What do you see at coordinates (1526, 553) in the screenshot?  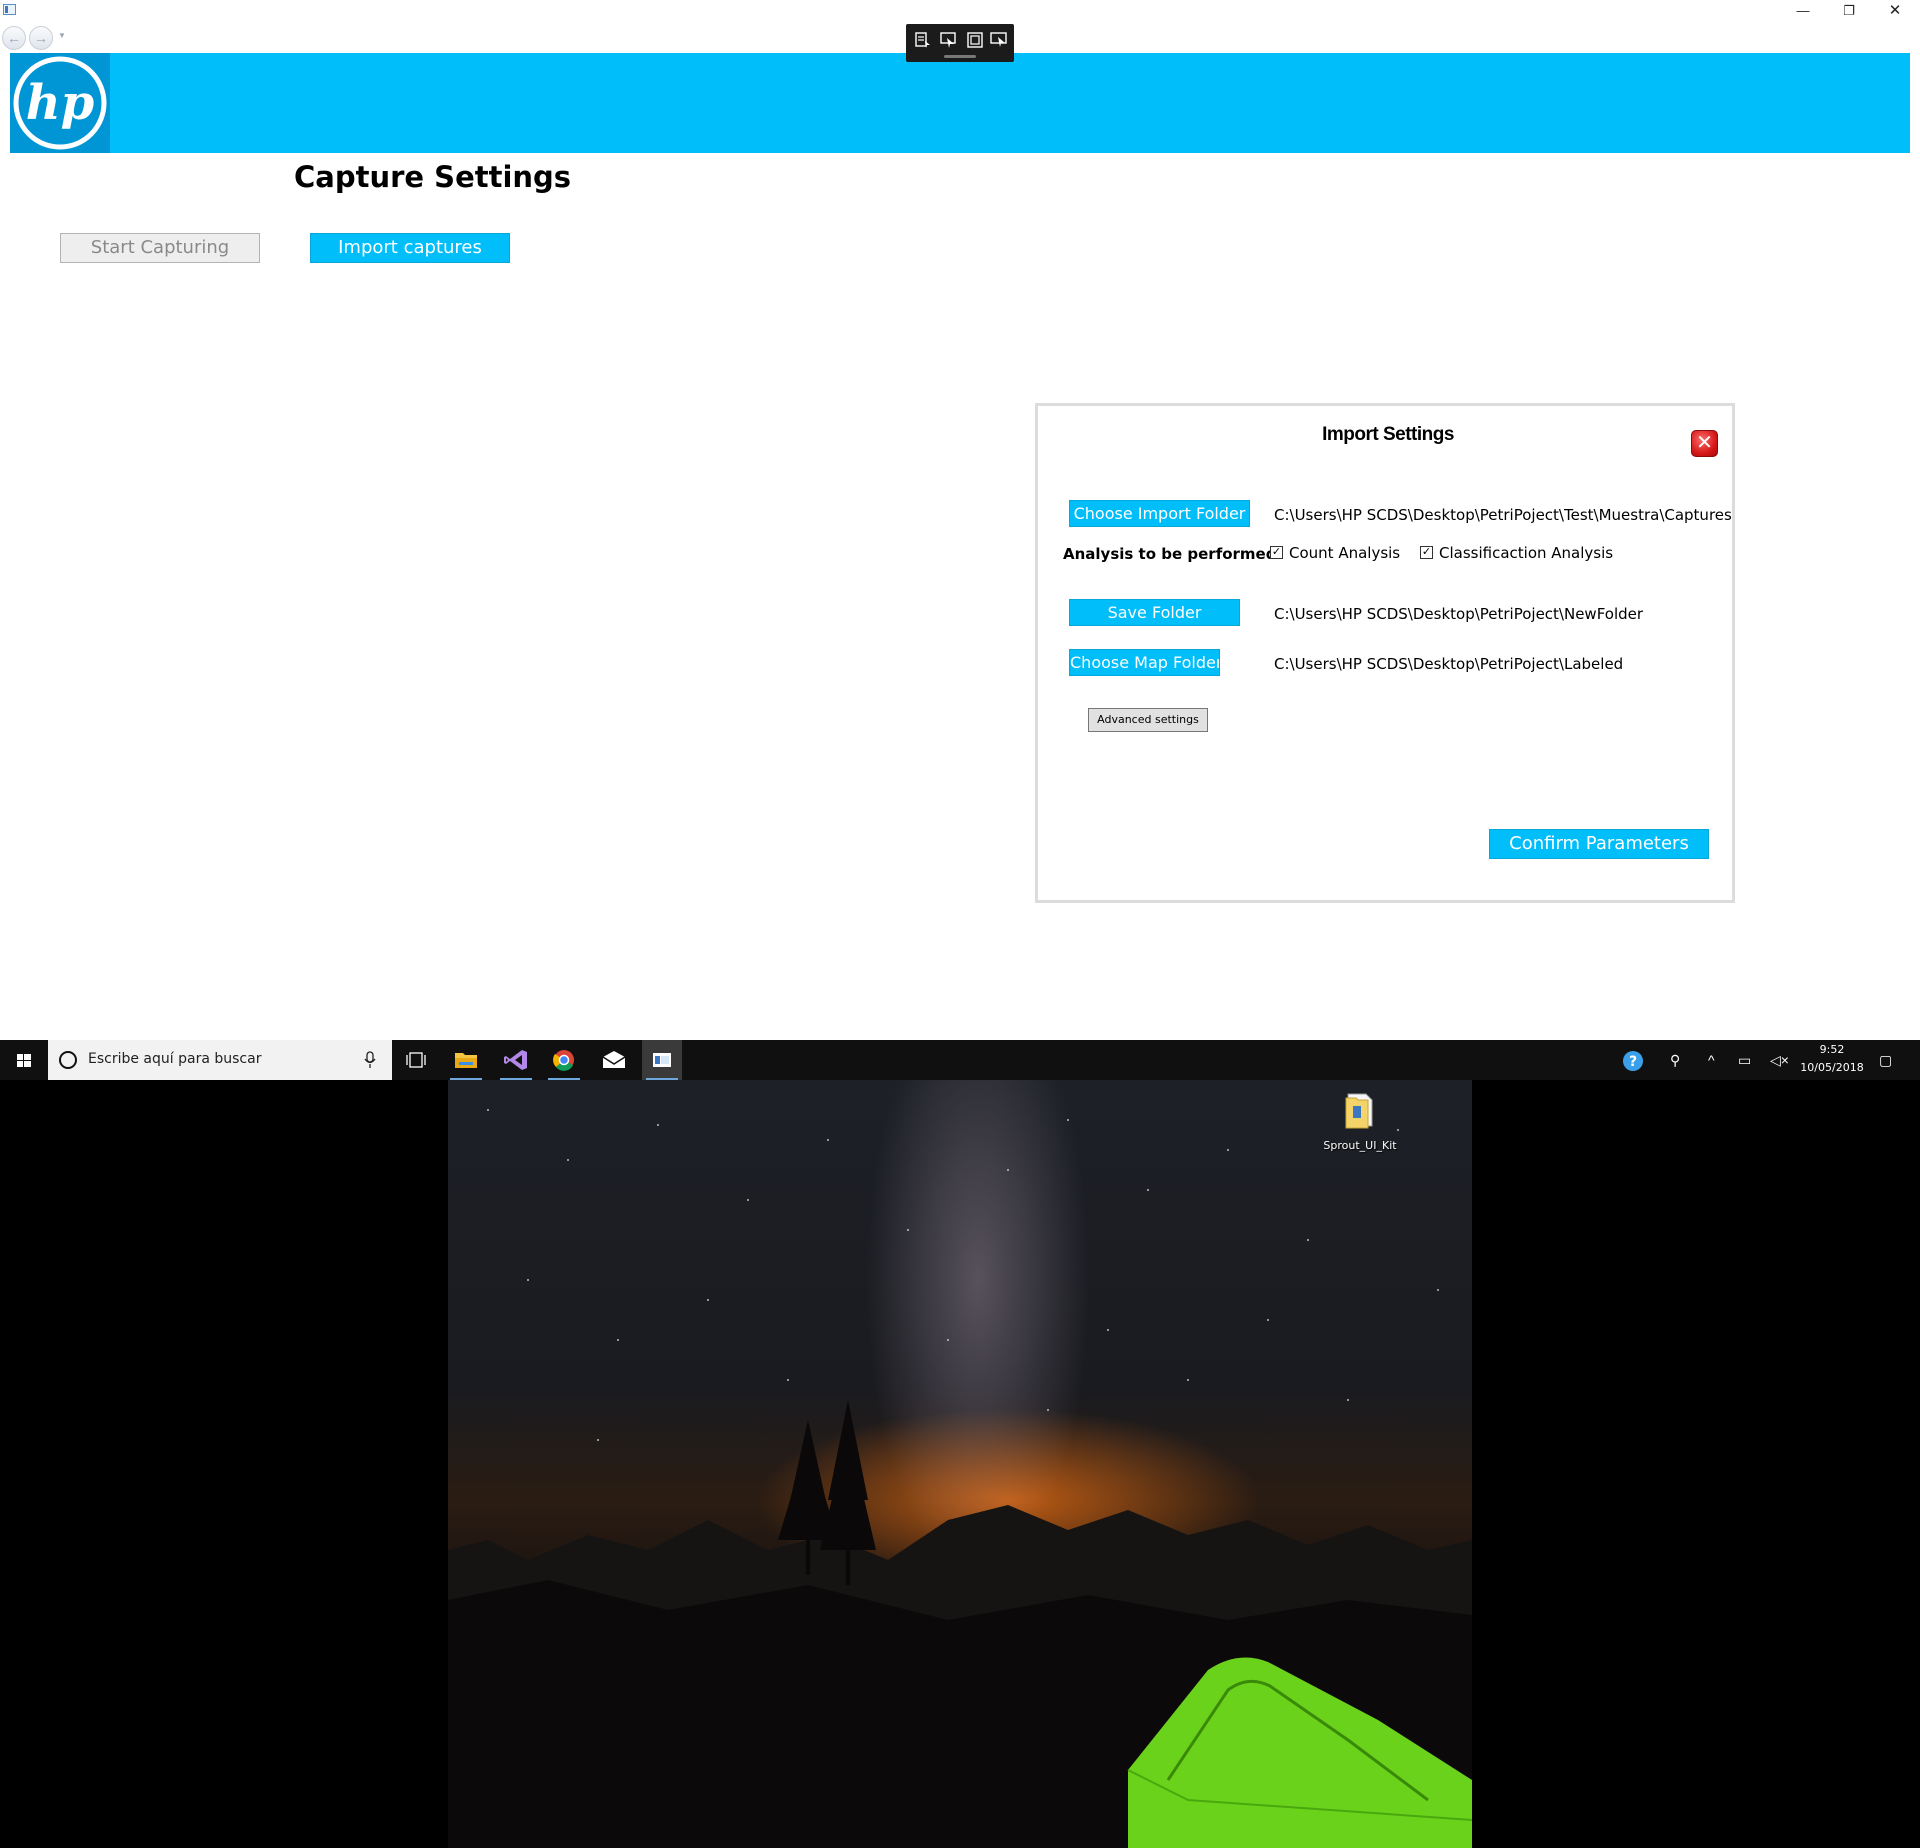 I see `classification-analysis-label: Classificaction Analysis` at bounding box center [1526, 553].